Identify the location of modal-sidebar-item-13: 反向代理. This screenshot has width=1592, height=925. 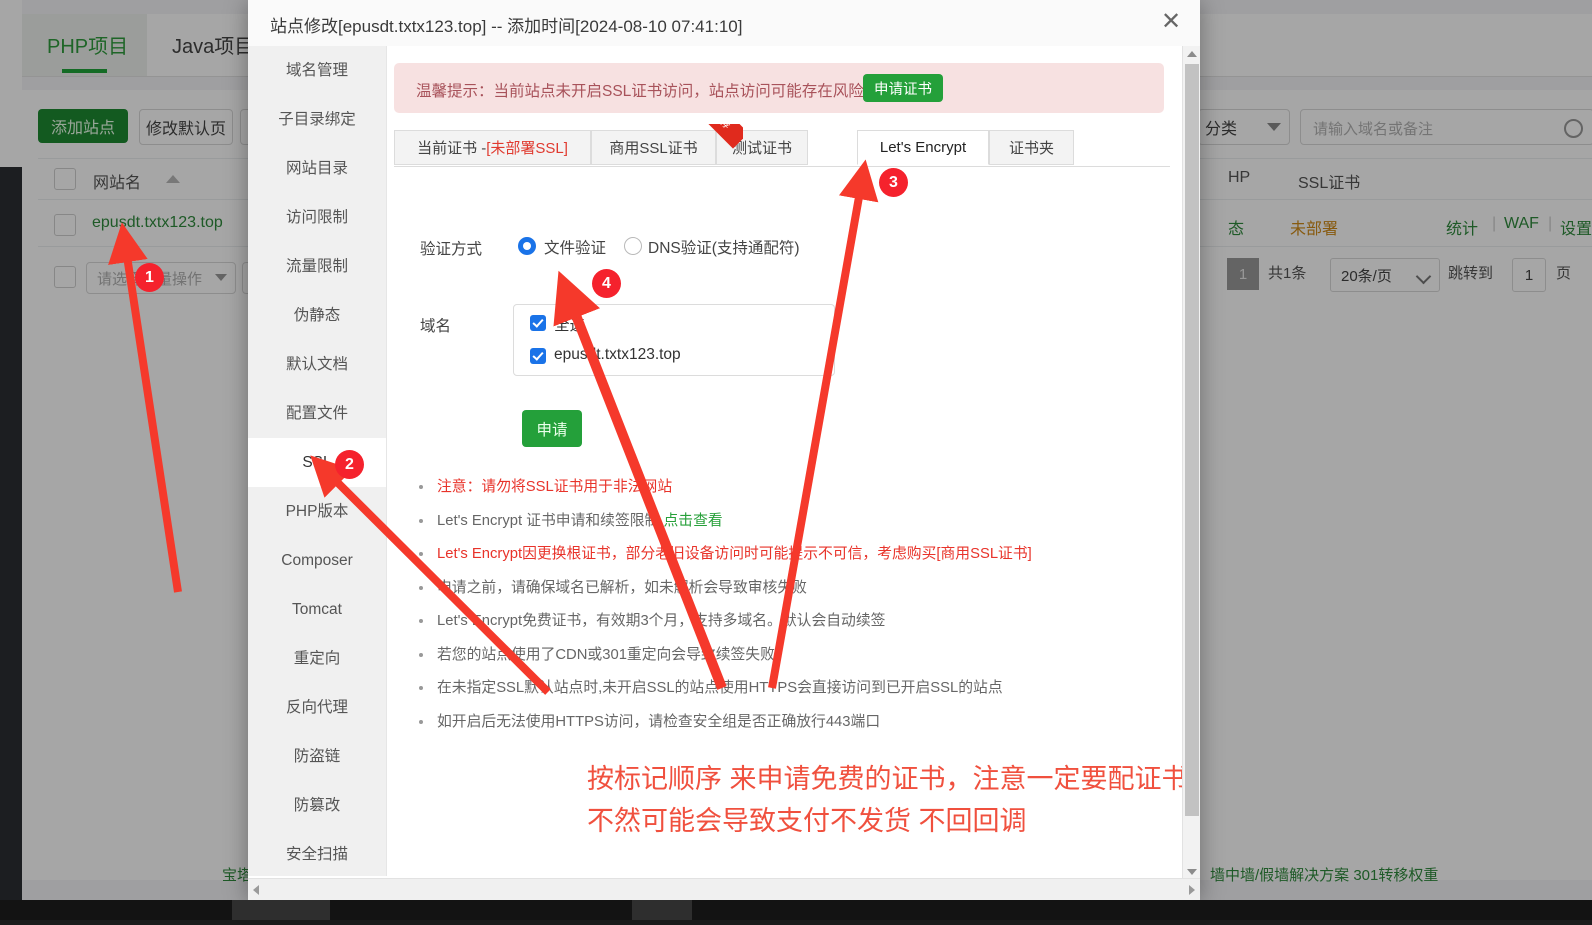
(317, 707).